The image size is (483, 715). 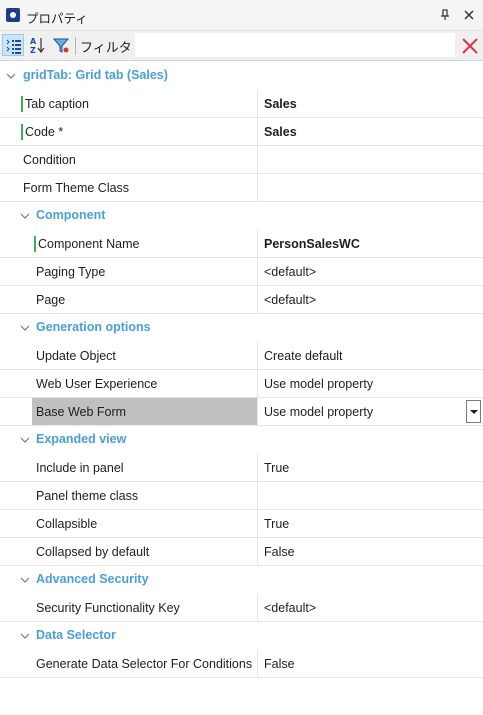 What do you see at coordinates (241, 76) in the screenshot?
I see `category-gridtab: gridTab: Grid tab (Sales)` at bounding box center [241, 76].